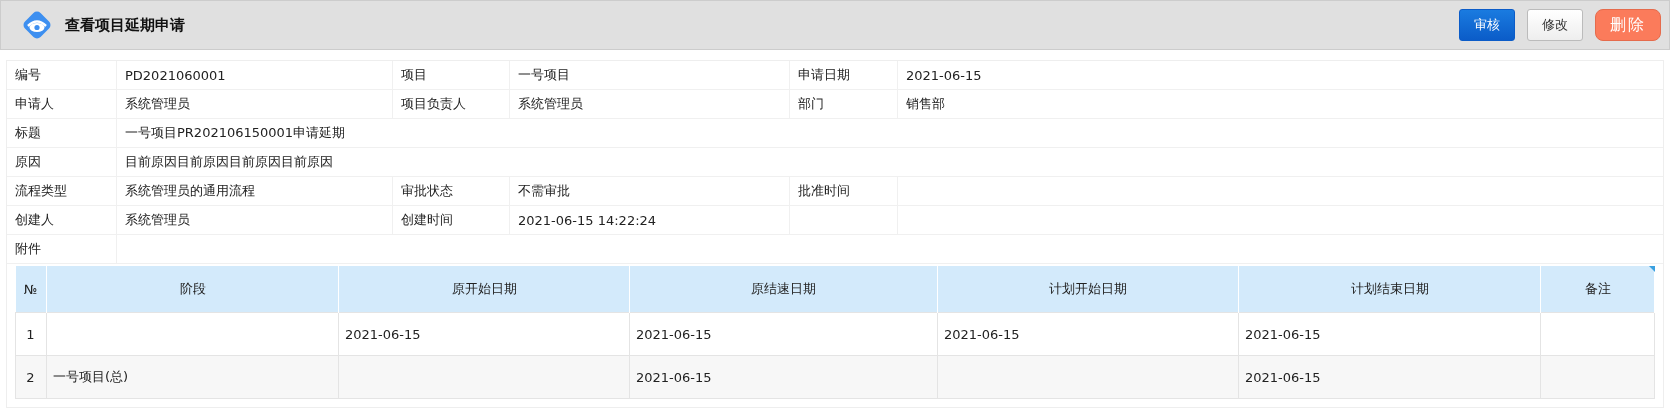 The height and width of the screenshot is (414, 1670). Describe the element at coordinates (190, 191) in the screenshot. I see `field-value: 系统管理员的通用流程` at that location.